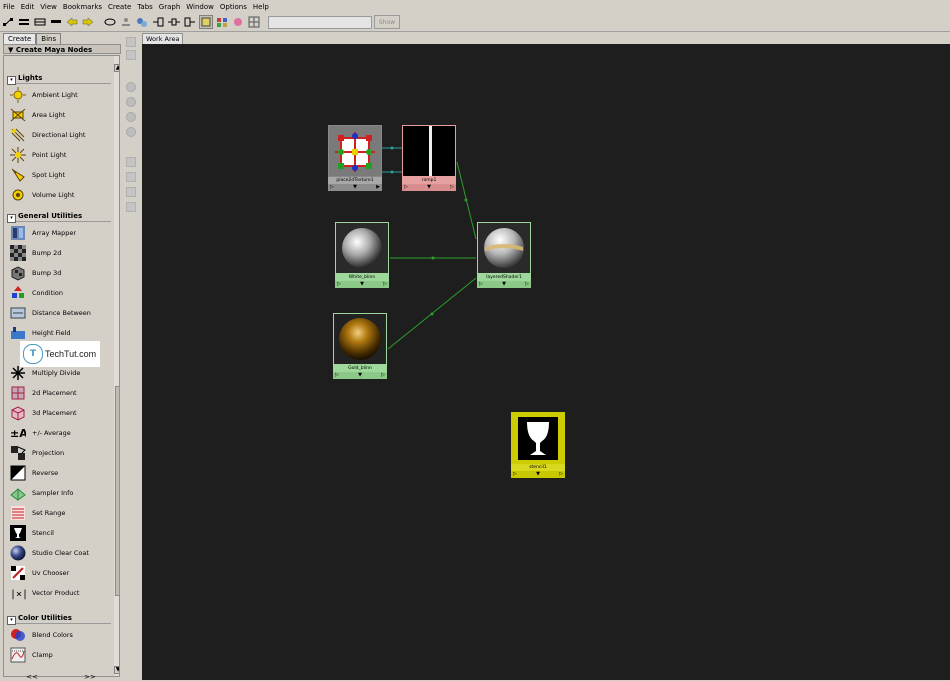 This screenshot has width=950, height=681. I want to click on graph-up-icon, so click(126, 22).